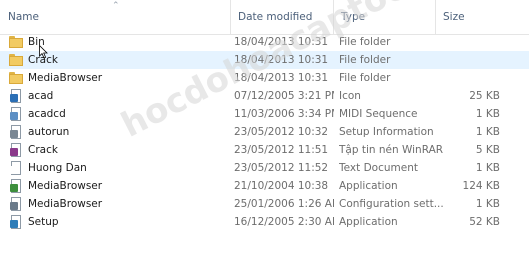 The width and height of the screenshot is (529, 254). I want to click on file-row: Setup 16/12/2005 2:30 AM Application 52 KB, so click(264, 222).